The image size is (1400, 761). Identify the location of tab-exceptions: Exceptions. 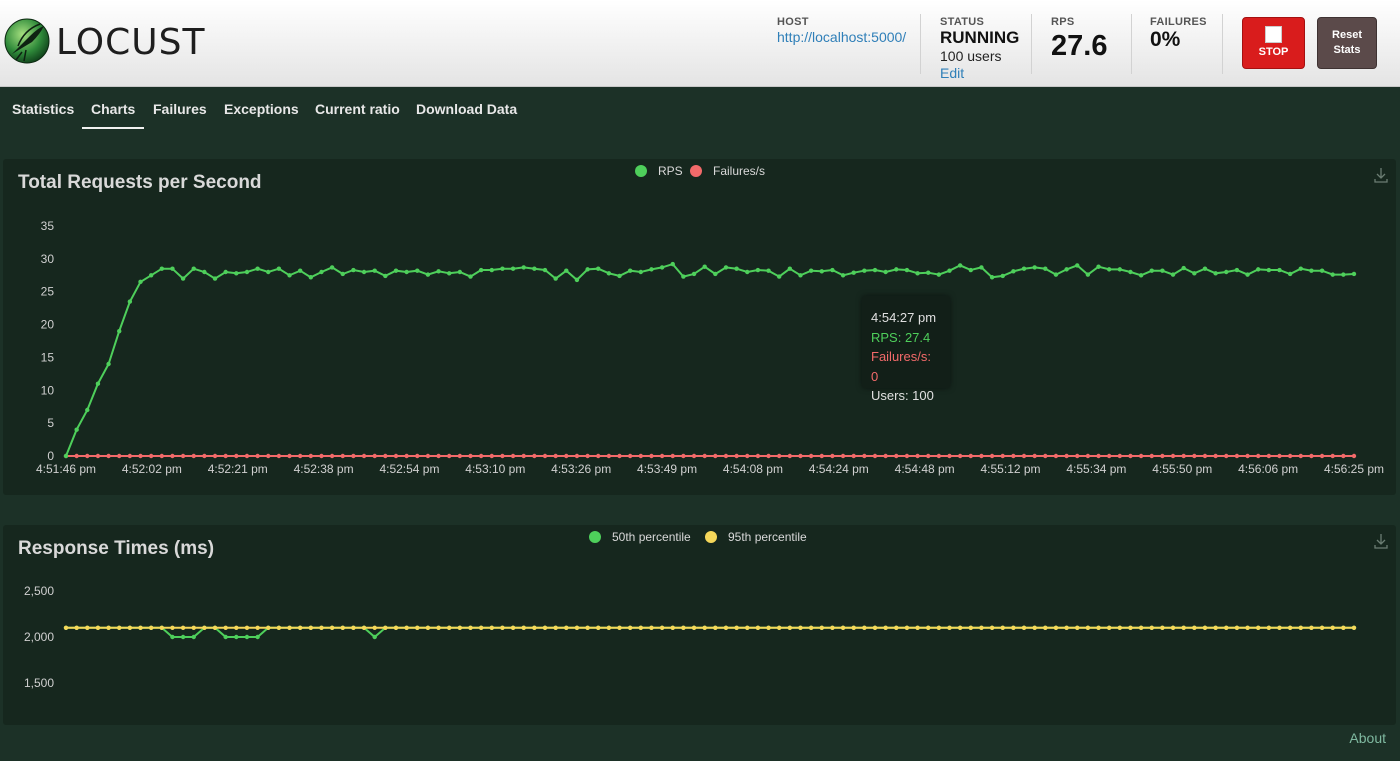
(261, 109).